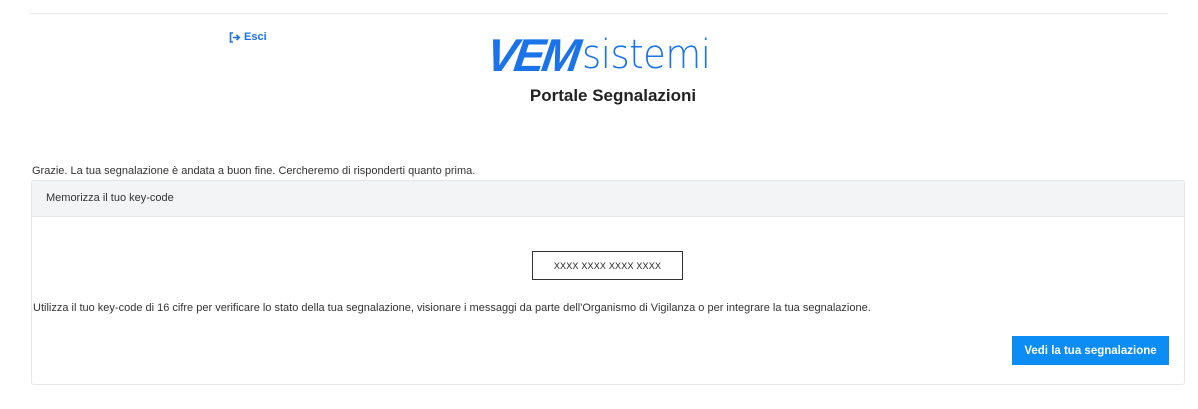 This screenshot has height=409, width=1198. What do you see at coordinates (1090, 350) in the screenshot?
I see `view-report-button: Vedi la tua segnalazione` at bounding box center [1090, 350].